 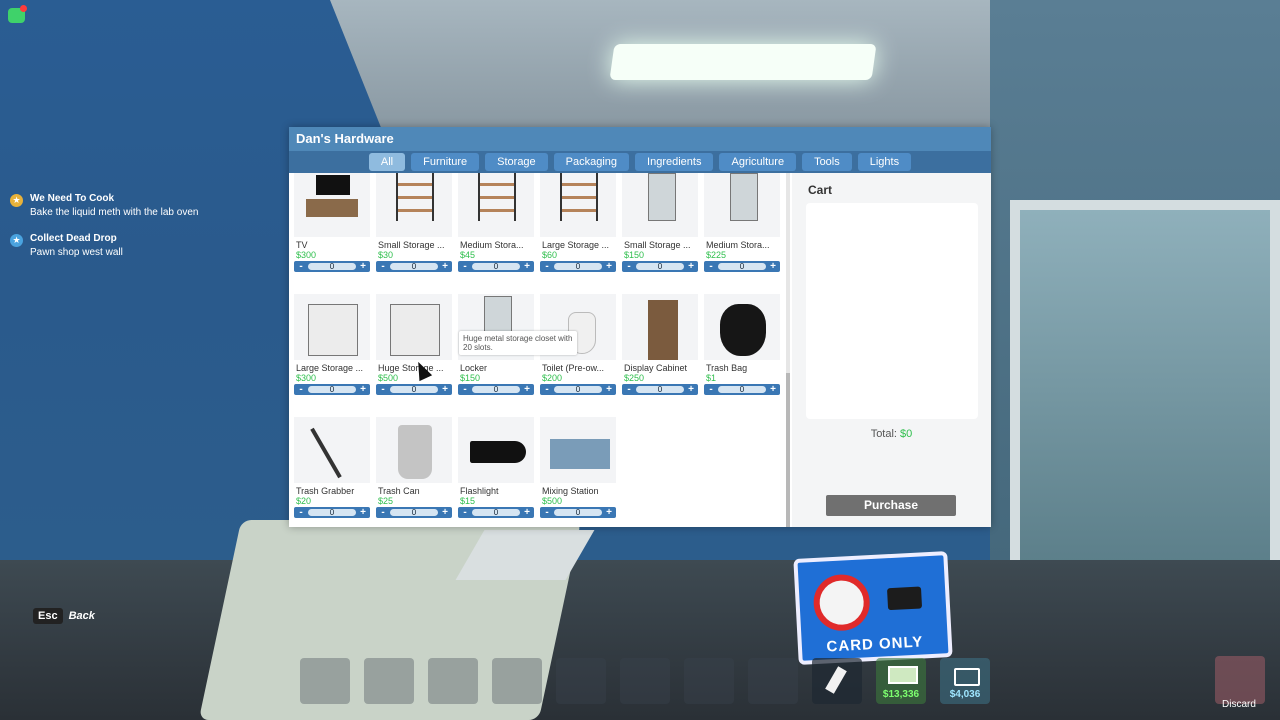 I want to click on back-hint: Esc Back, so click(x=64, y=616).